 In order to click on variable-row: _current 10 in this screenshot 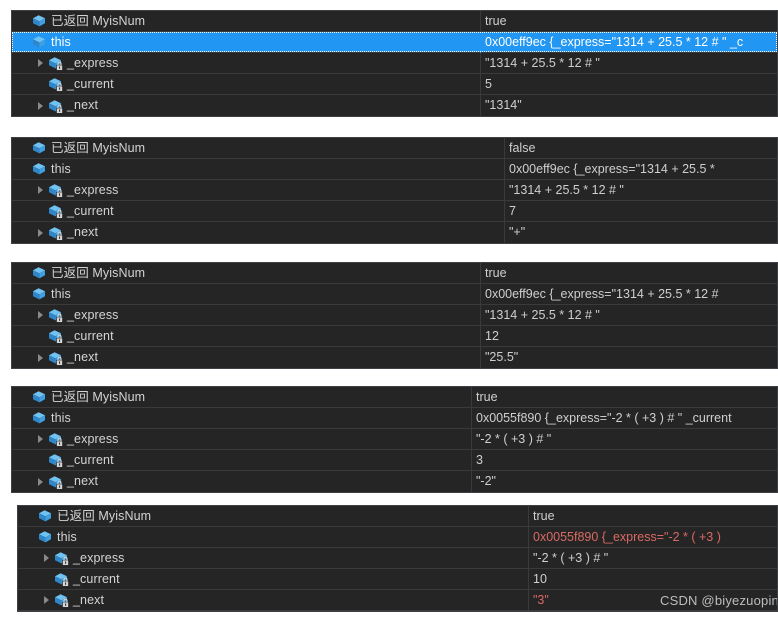, I will do `click(397, 579)`.